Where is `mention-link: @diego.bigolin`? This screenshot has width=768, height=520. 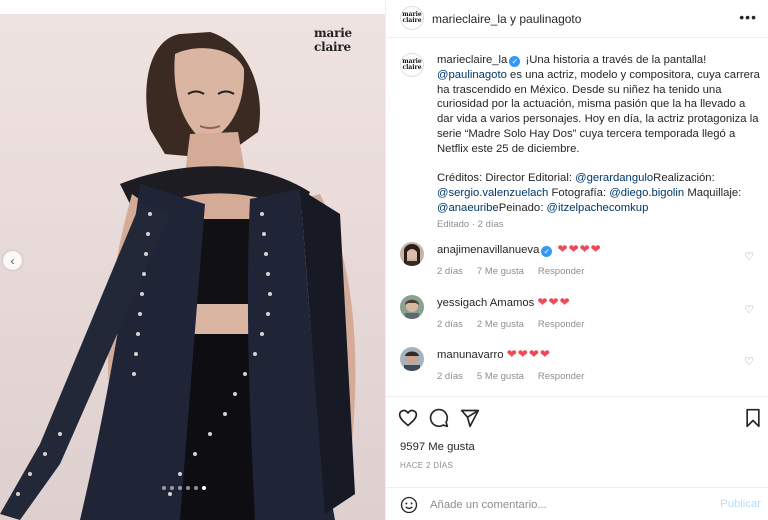
mention-link: @diego.bigolin is located at coordinates (646, 193).